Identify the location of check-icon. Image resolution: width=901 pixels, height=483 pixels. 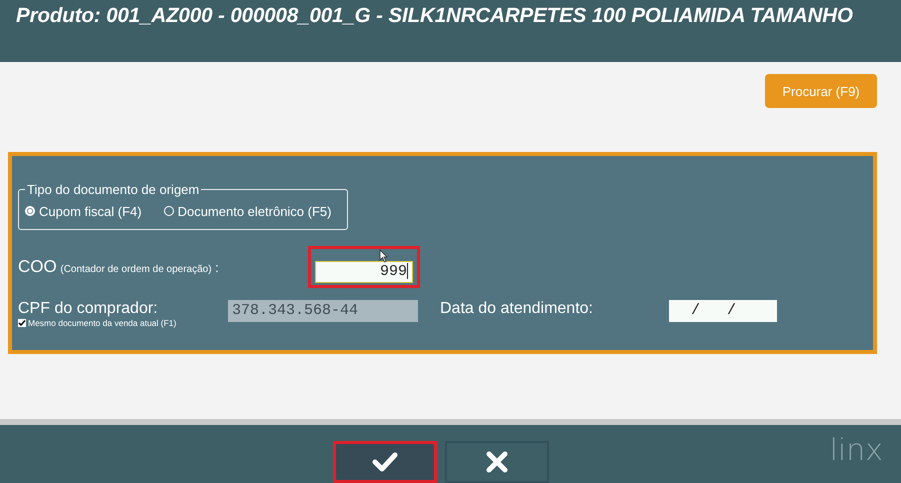
(385, 462).